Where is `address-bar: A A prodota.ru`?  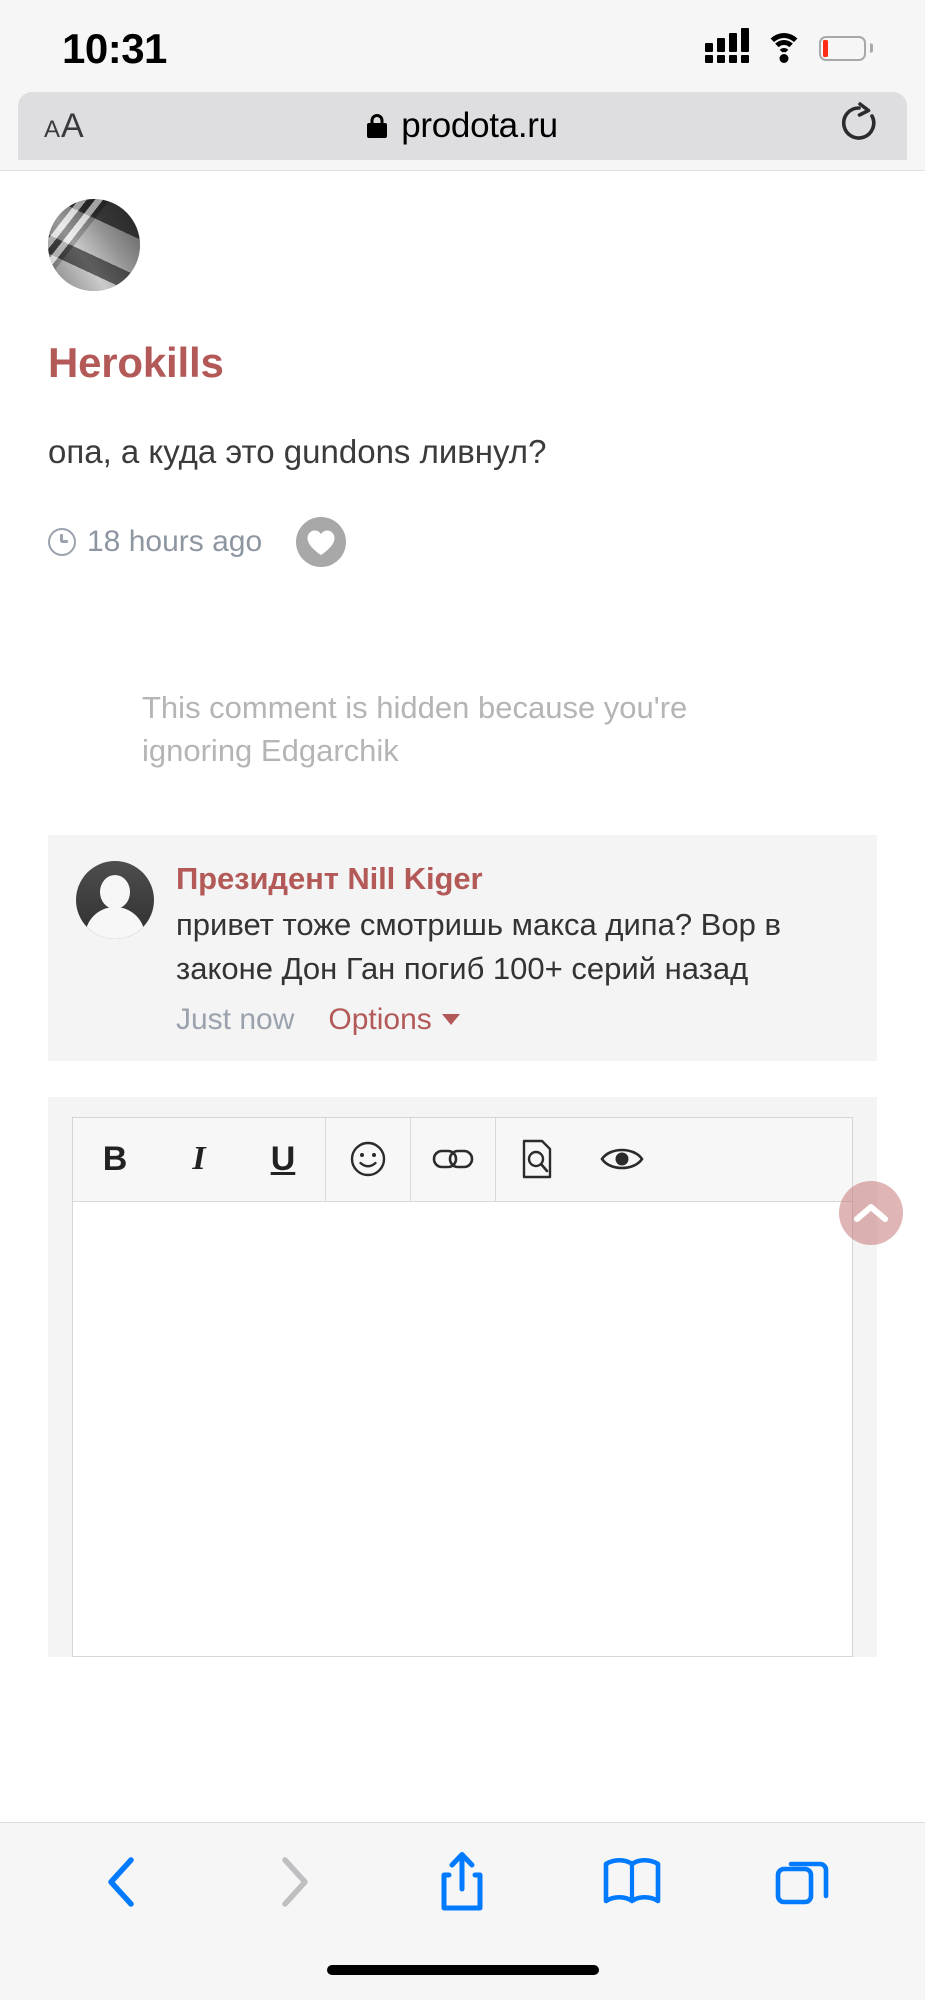
address-bar: A A prodota.ru is located at coordinates (462, 126).